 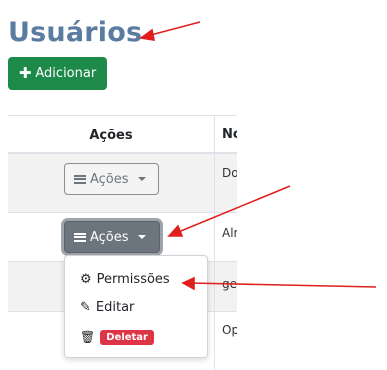 I want to click on actions-dropdown-menu: ⚙ Permissões ✎ Editar 🗑 Deletar, so click(x=136, y=306).